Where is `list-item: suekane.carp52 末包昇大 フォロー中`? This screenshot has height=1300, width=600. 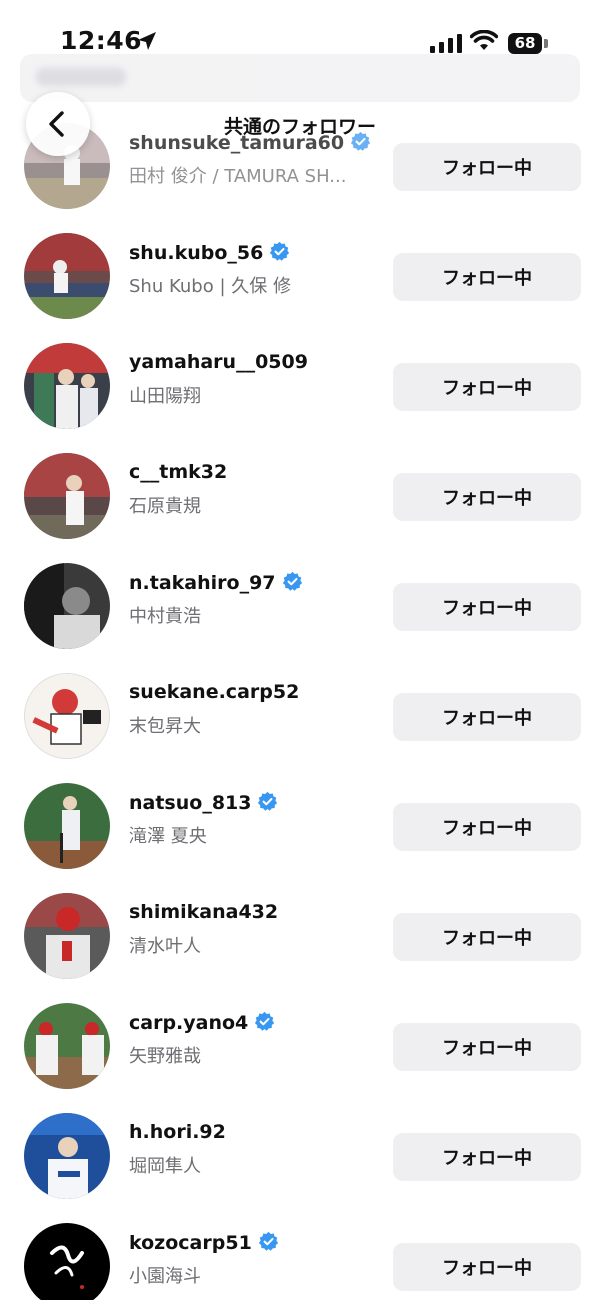 list-item: suekane.carp52 末包昇大 フォロー中 is located at coordinates (300, 728).